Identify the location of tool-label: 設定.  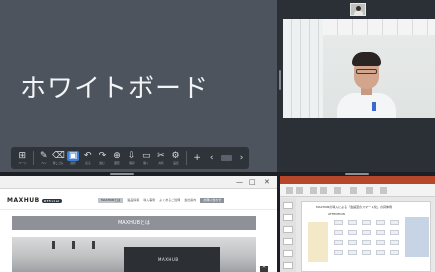
(175, 163).